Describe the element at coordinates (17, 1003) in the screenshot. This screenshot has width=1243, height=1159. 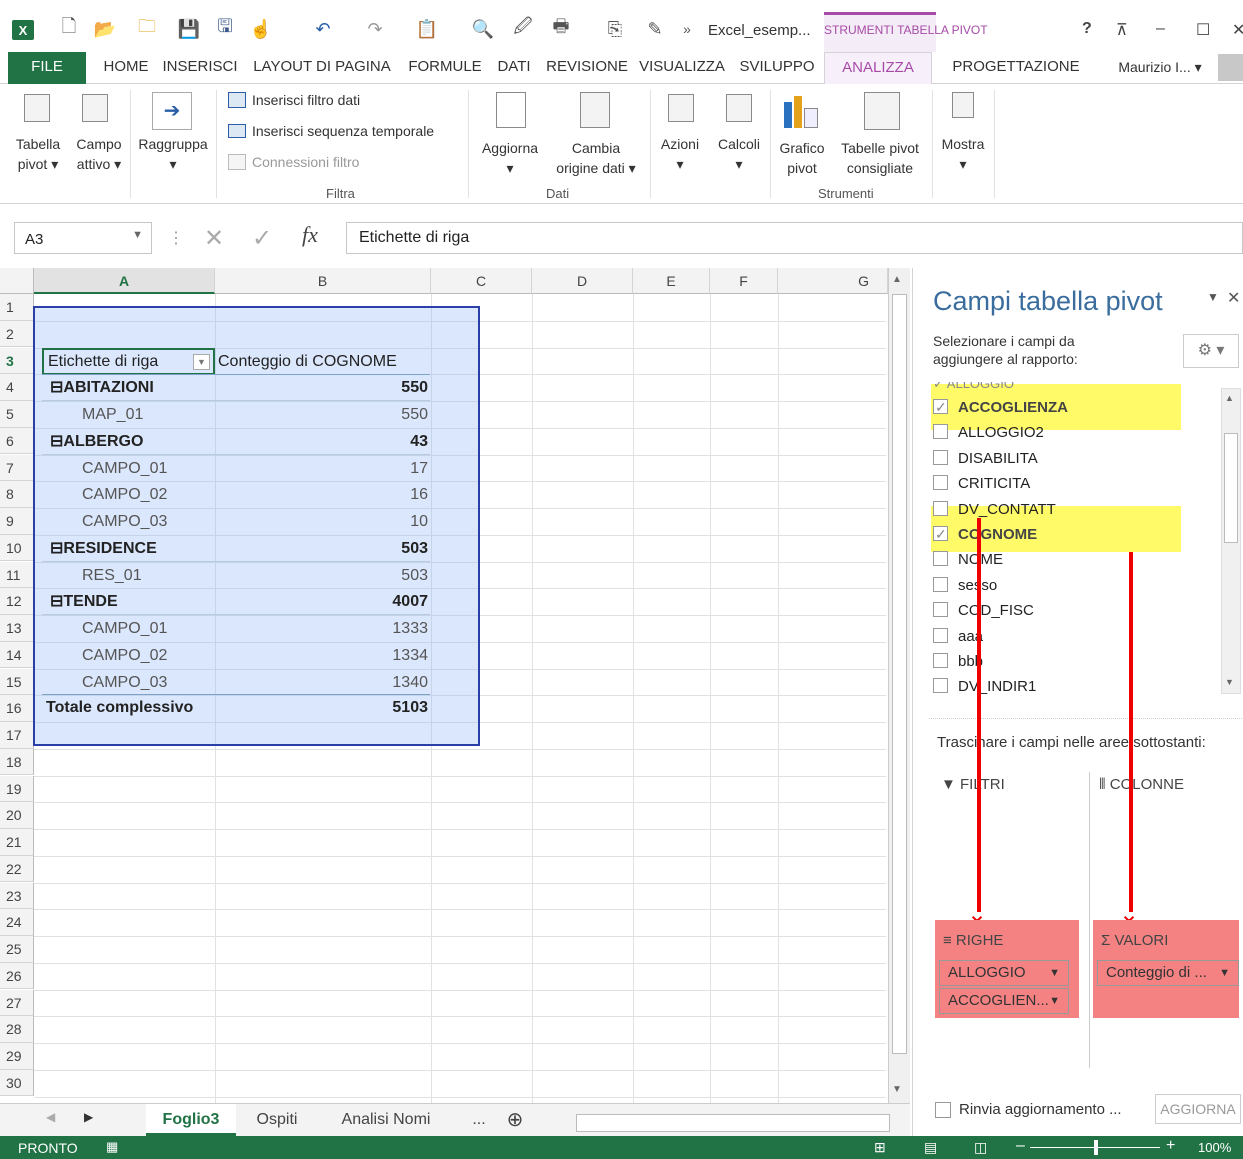
I see `row-header-27: 27` at that location.